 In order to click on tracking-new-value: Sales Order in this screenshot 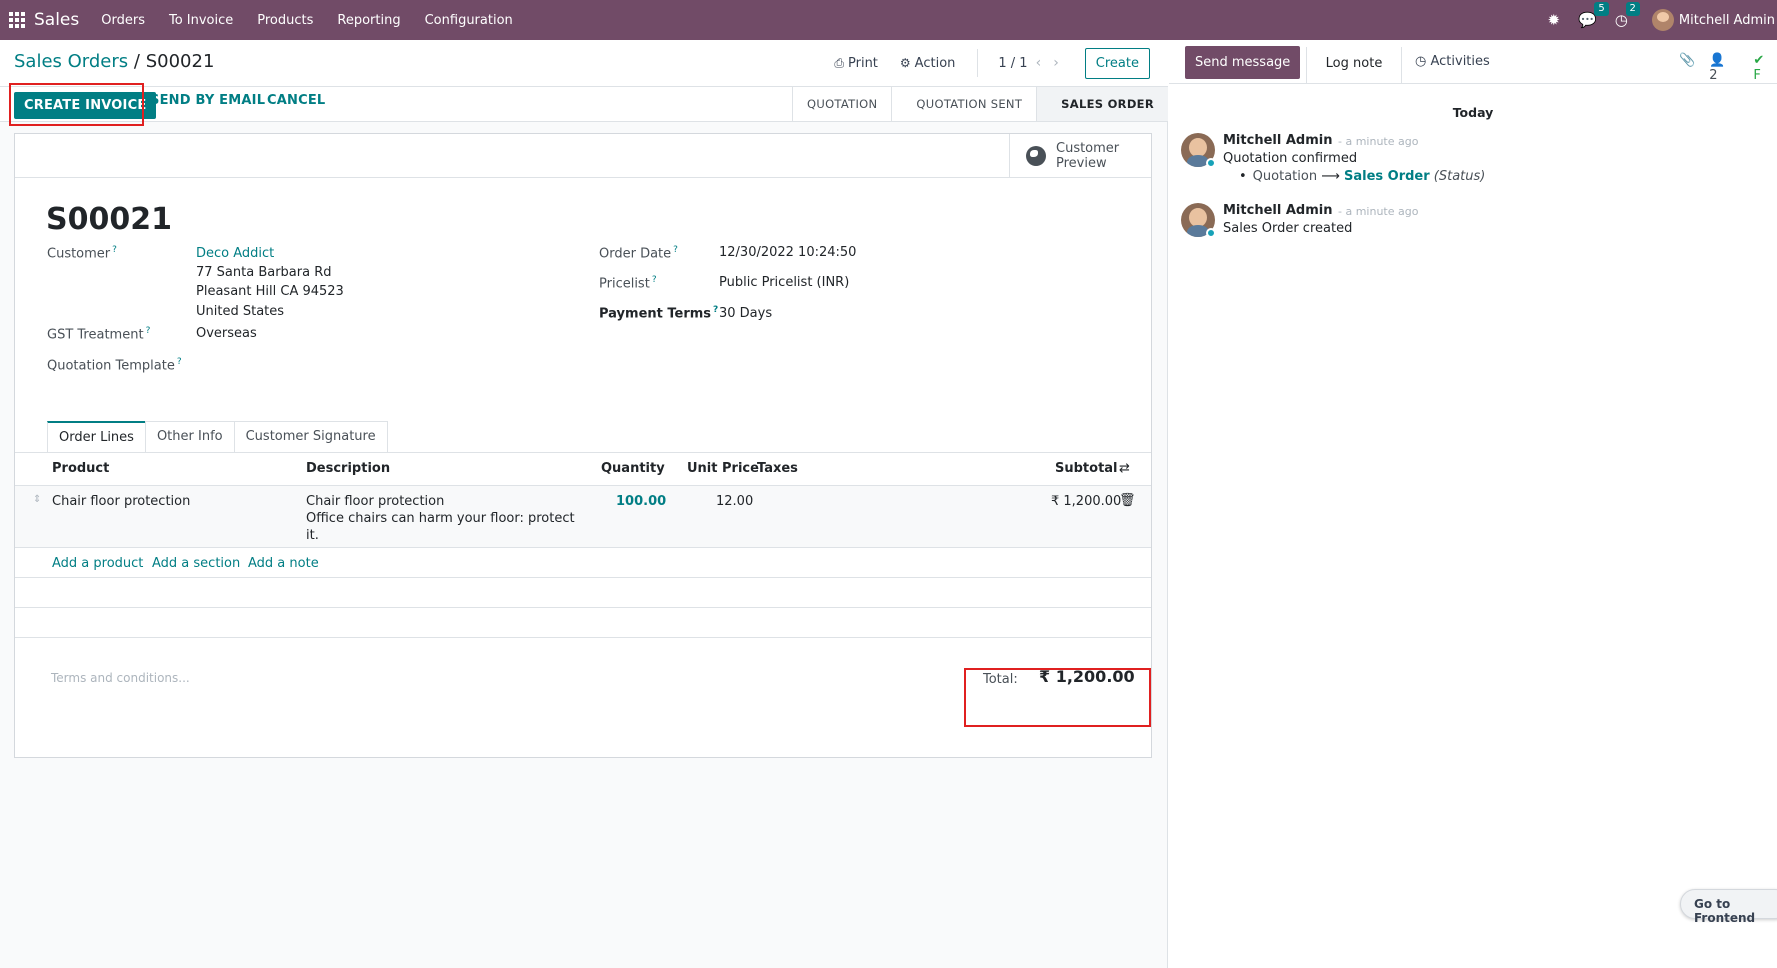, I will do `click(1386, 176)`.